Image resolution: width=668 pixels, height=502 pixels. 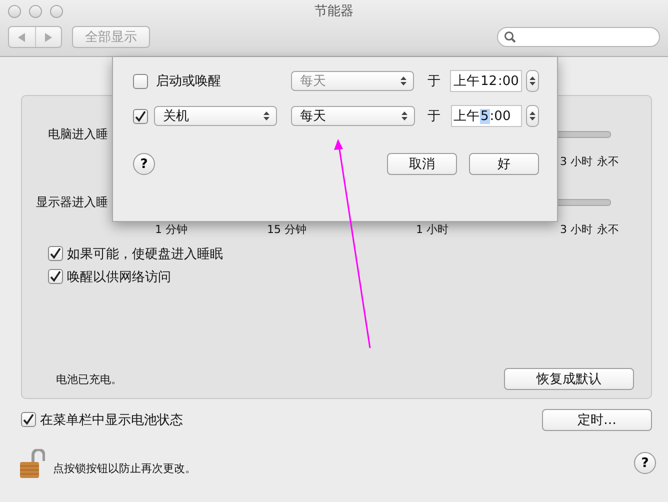 What do you see at coordinates (569, 379) in the screenshot?
I see `restore-defaults-button: 恢复成默认` at bounding box center [569, 379].